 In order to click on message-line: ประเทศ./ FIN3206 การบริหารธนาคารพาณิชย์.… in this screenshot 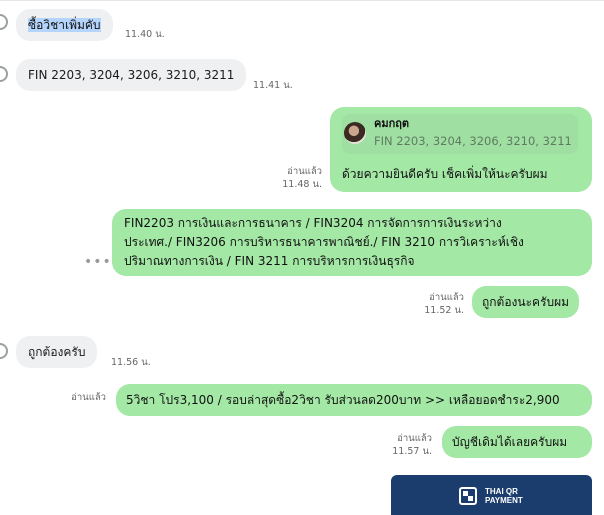, I will do `click(324, 242)`.